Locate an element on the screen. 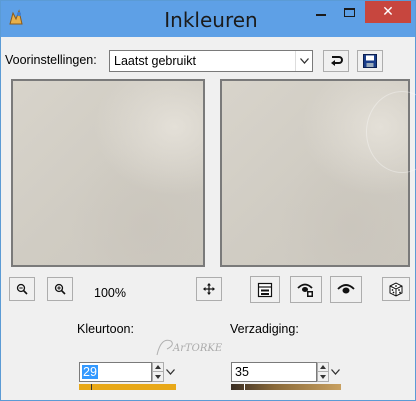 The height and width of the screenshot is (401, 416). saturation-decrement is located at coordinates (323, 376).